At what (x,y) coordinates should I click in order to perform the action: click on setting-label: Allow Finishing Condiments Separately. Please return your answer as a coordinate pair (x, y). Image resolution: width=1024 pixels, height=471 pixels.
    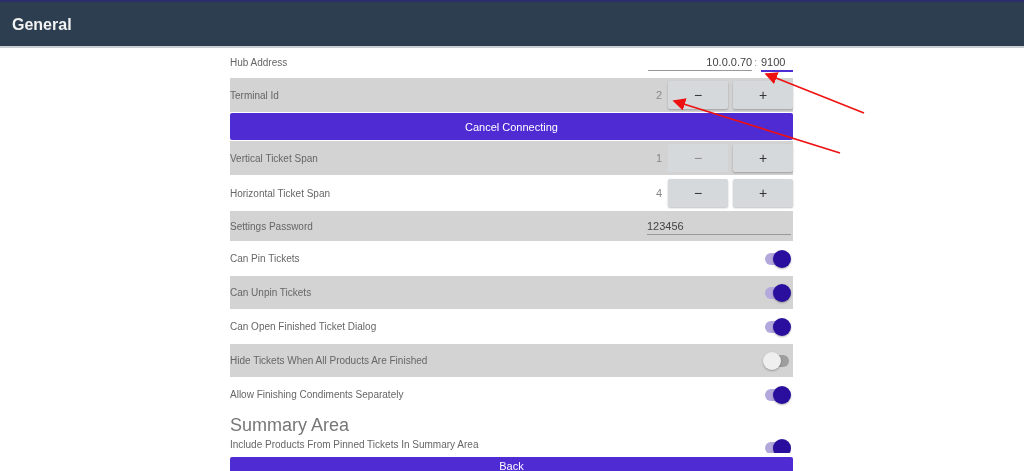
    Looking at the image, I should click on (317, 394).